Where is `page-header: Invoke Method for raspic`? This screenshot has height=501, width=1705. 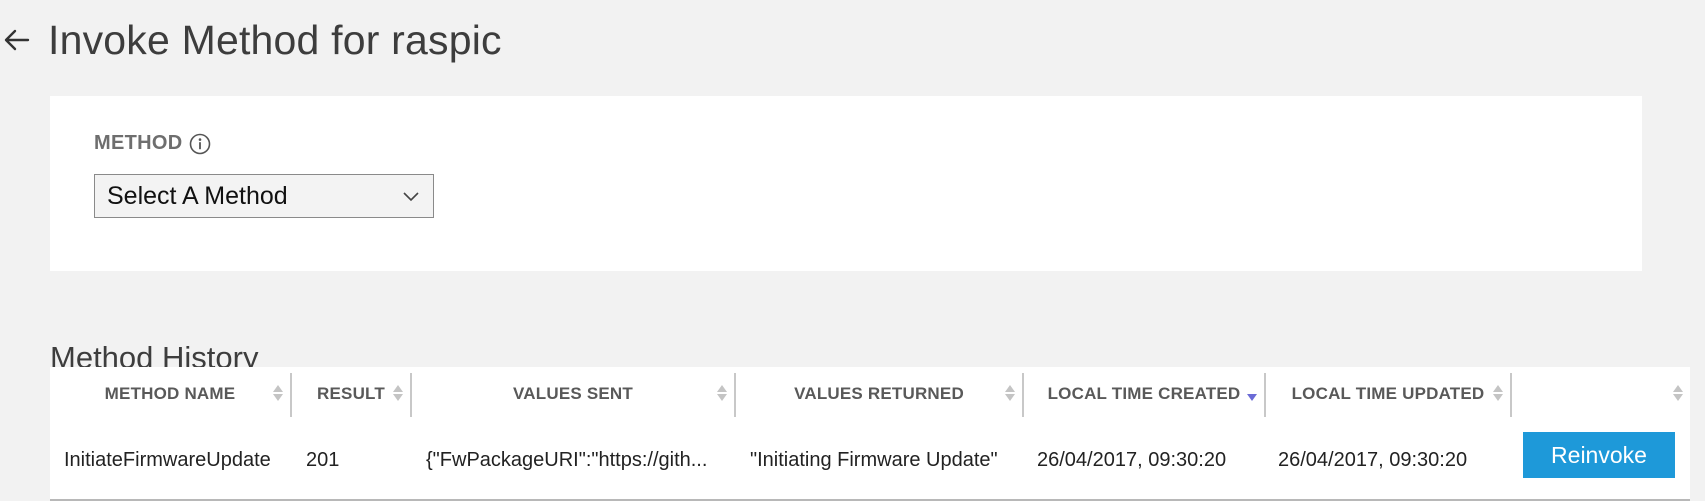
page-header: Invoke Method for raspic is located at coordinates (251, 40).